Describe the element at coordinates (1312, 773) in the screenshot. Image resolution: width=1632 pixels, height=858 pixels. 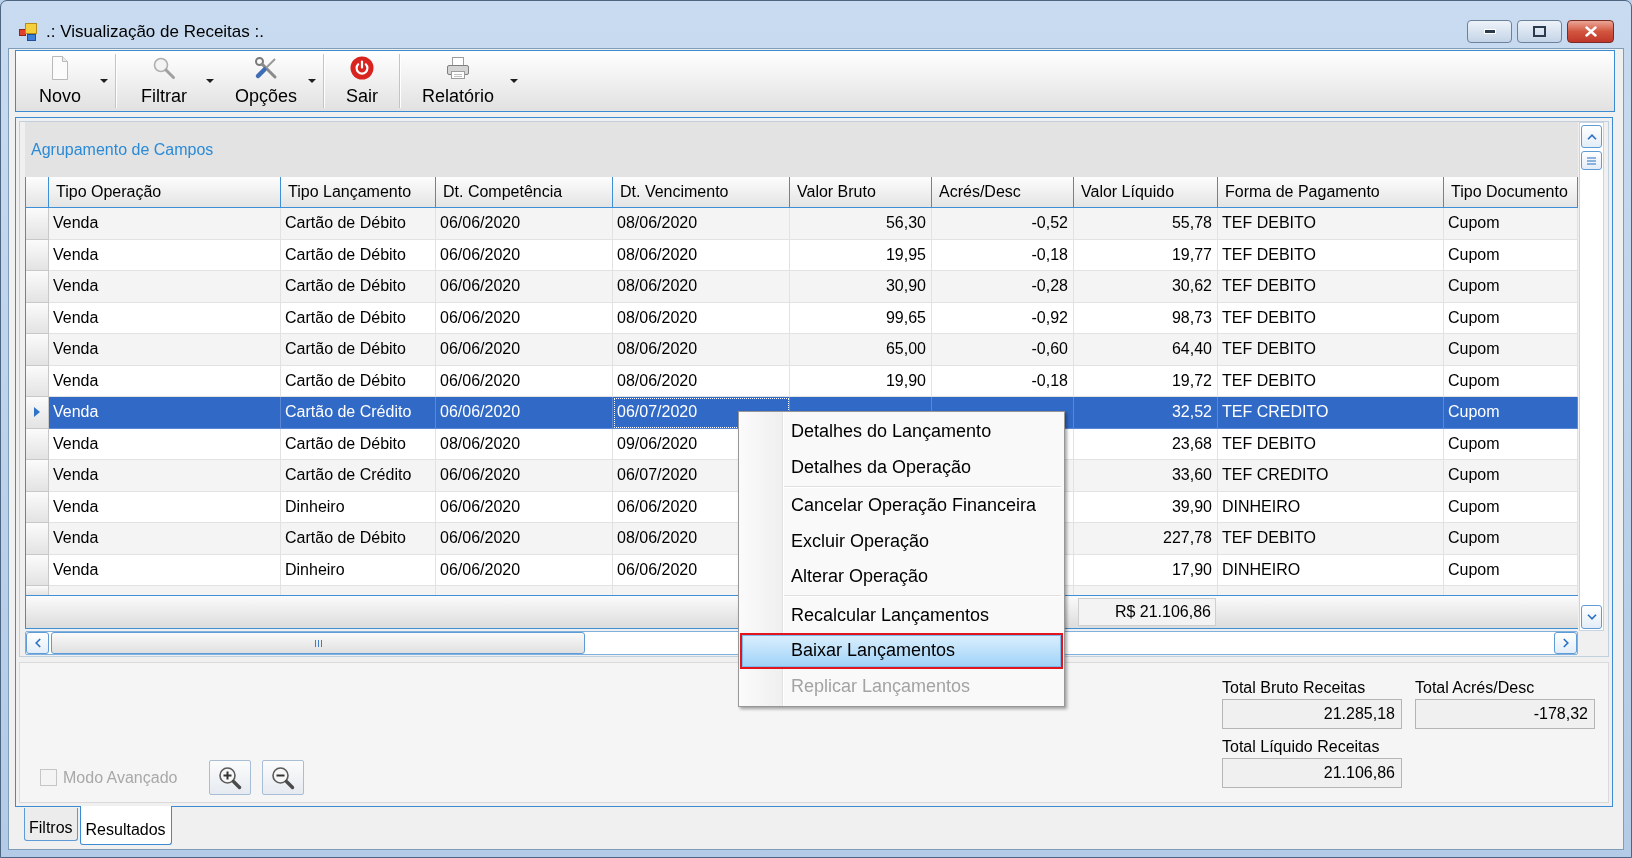
I see `total-field: 21.106,86` at that location.